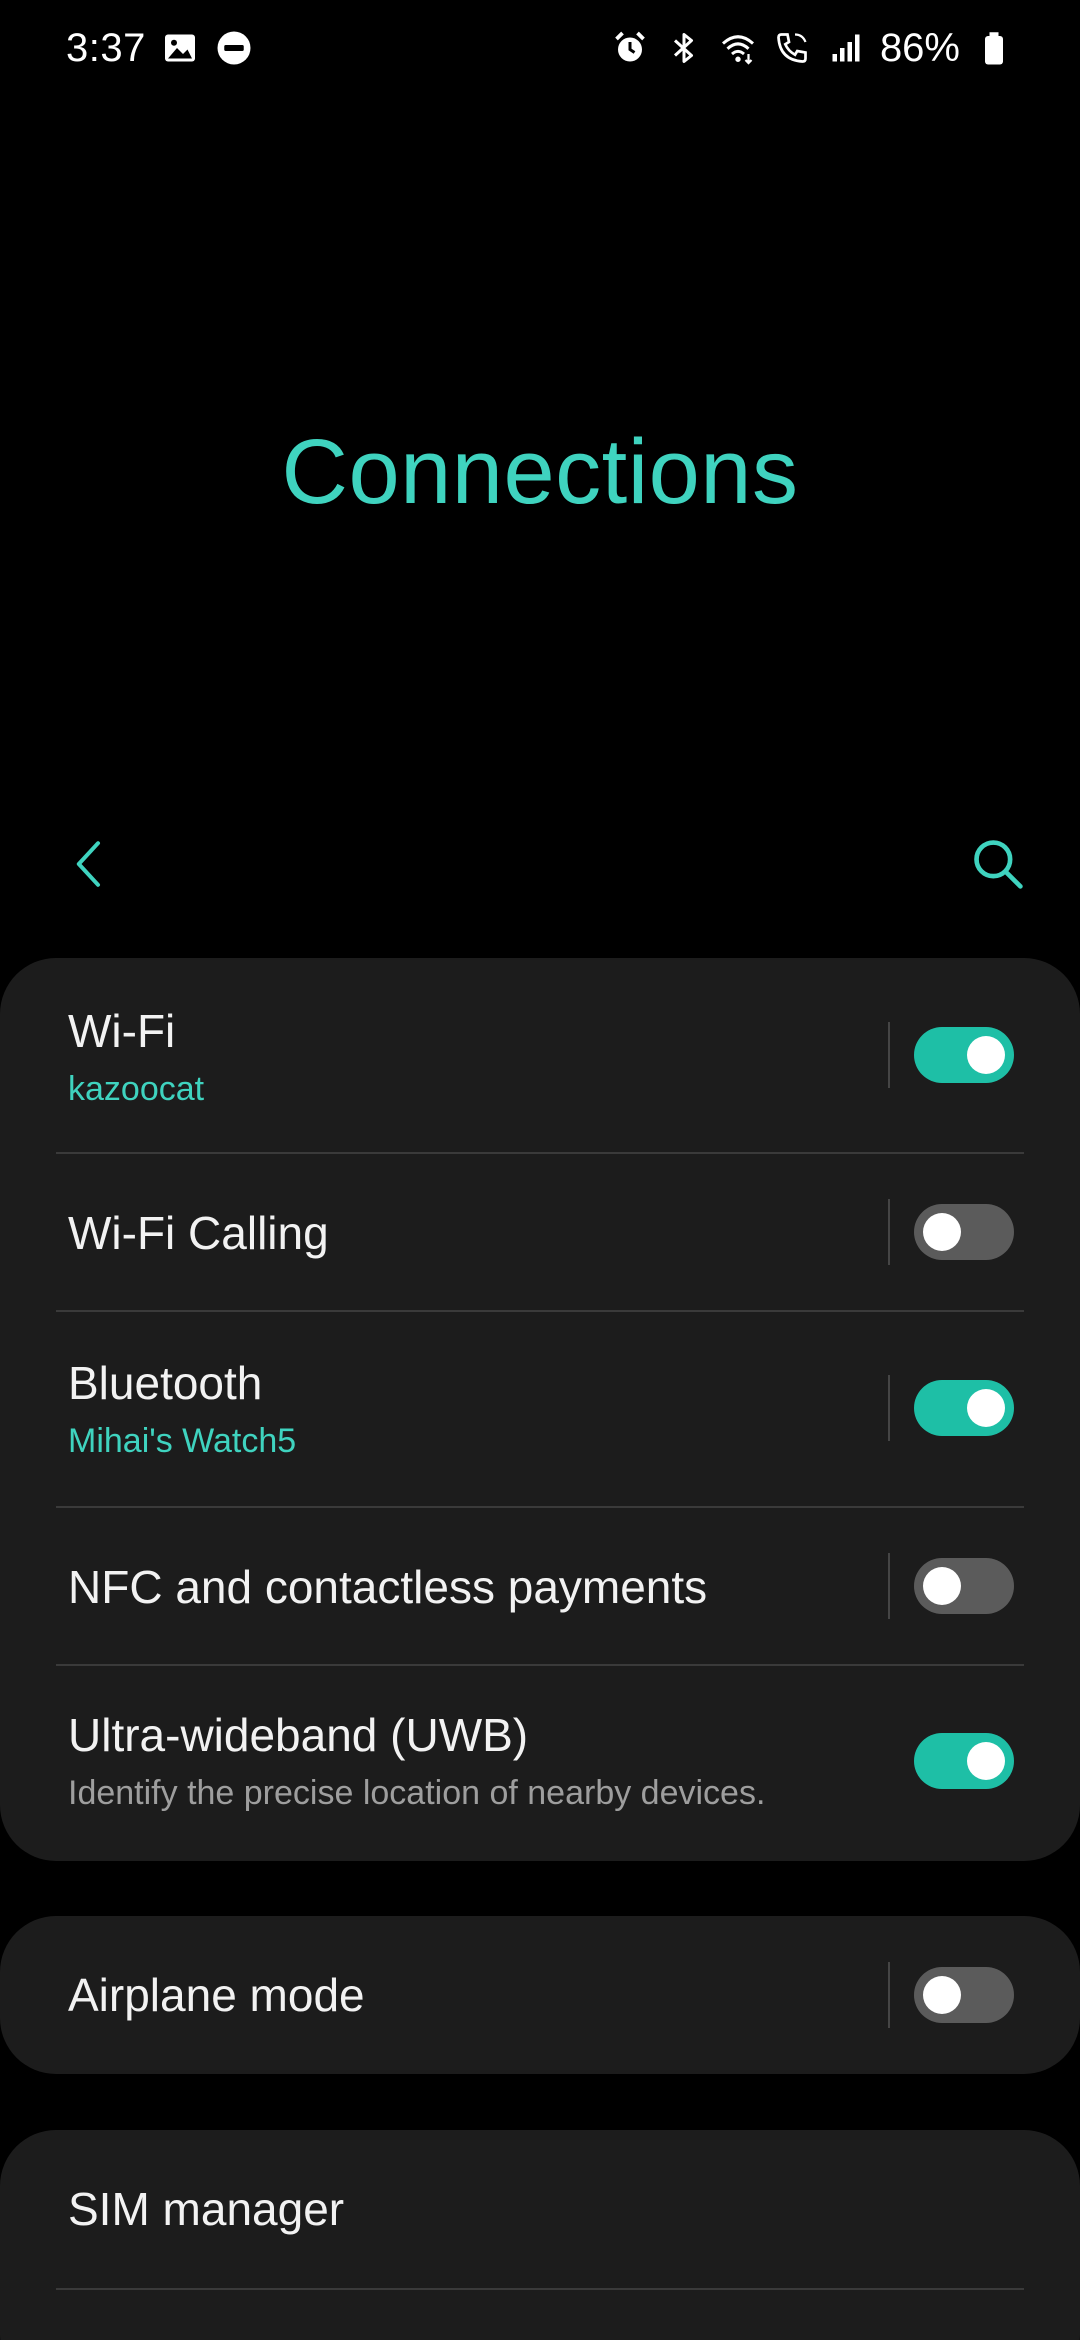  I want to click on sim-manager-row: SIM manager, so click(540, 2209).